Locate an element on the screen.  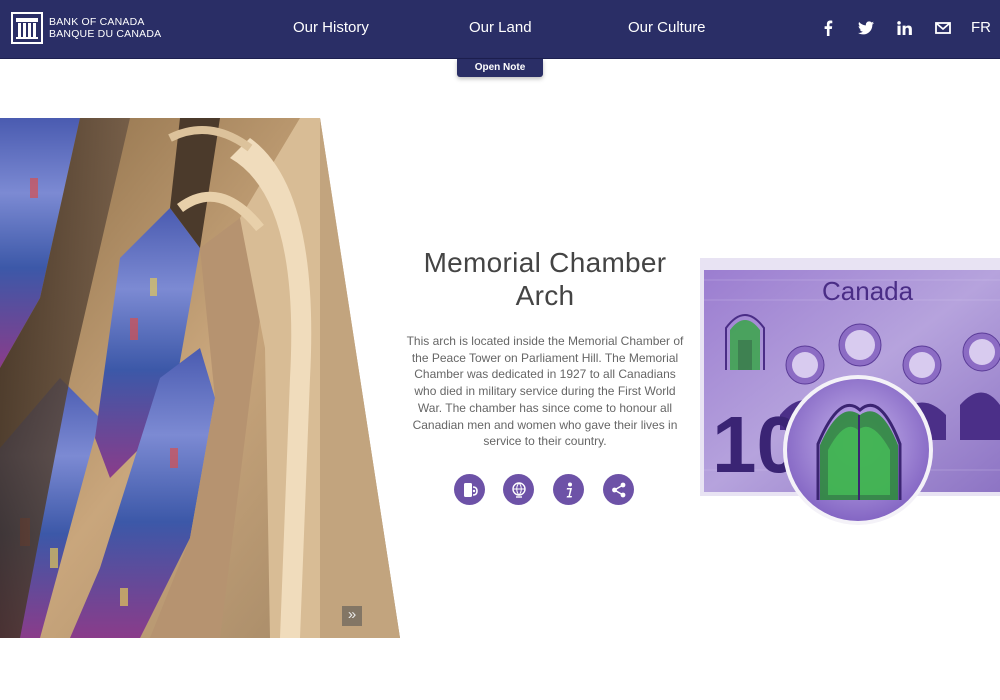
language-toggle-fr: FR is located at coordinates (981, 27).